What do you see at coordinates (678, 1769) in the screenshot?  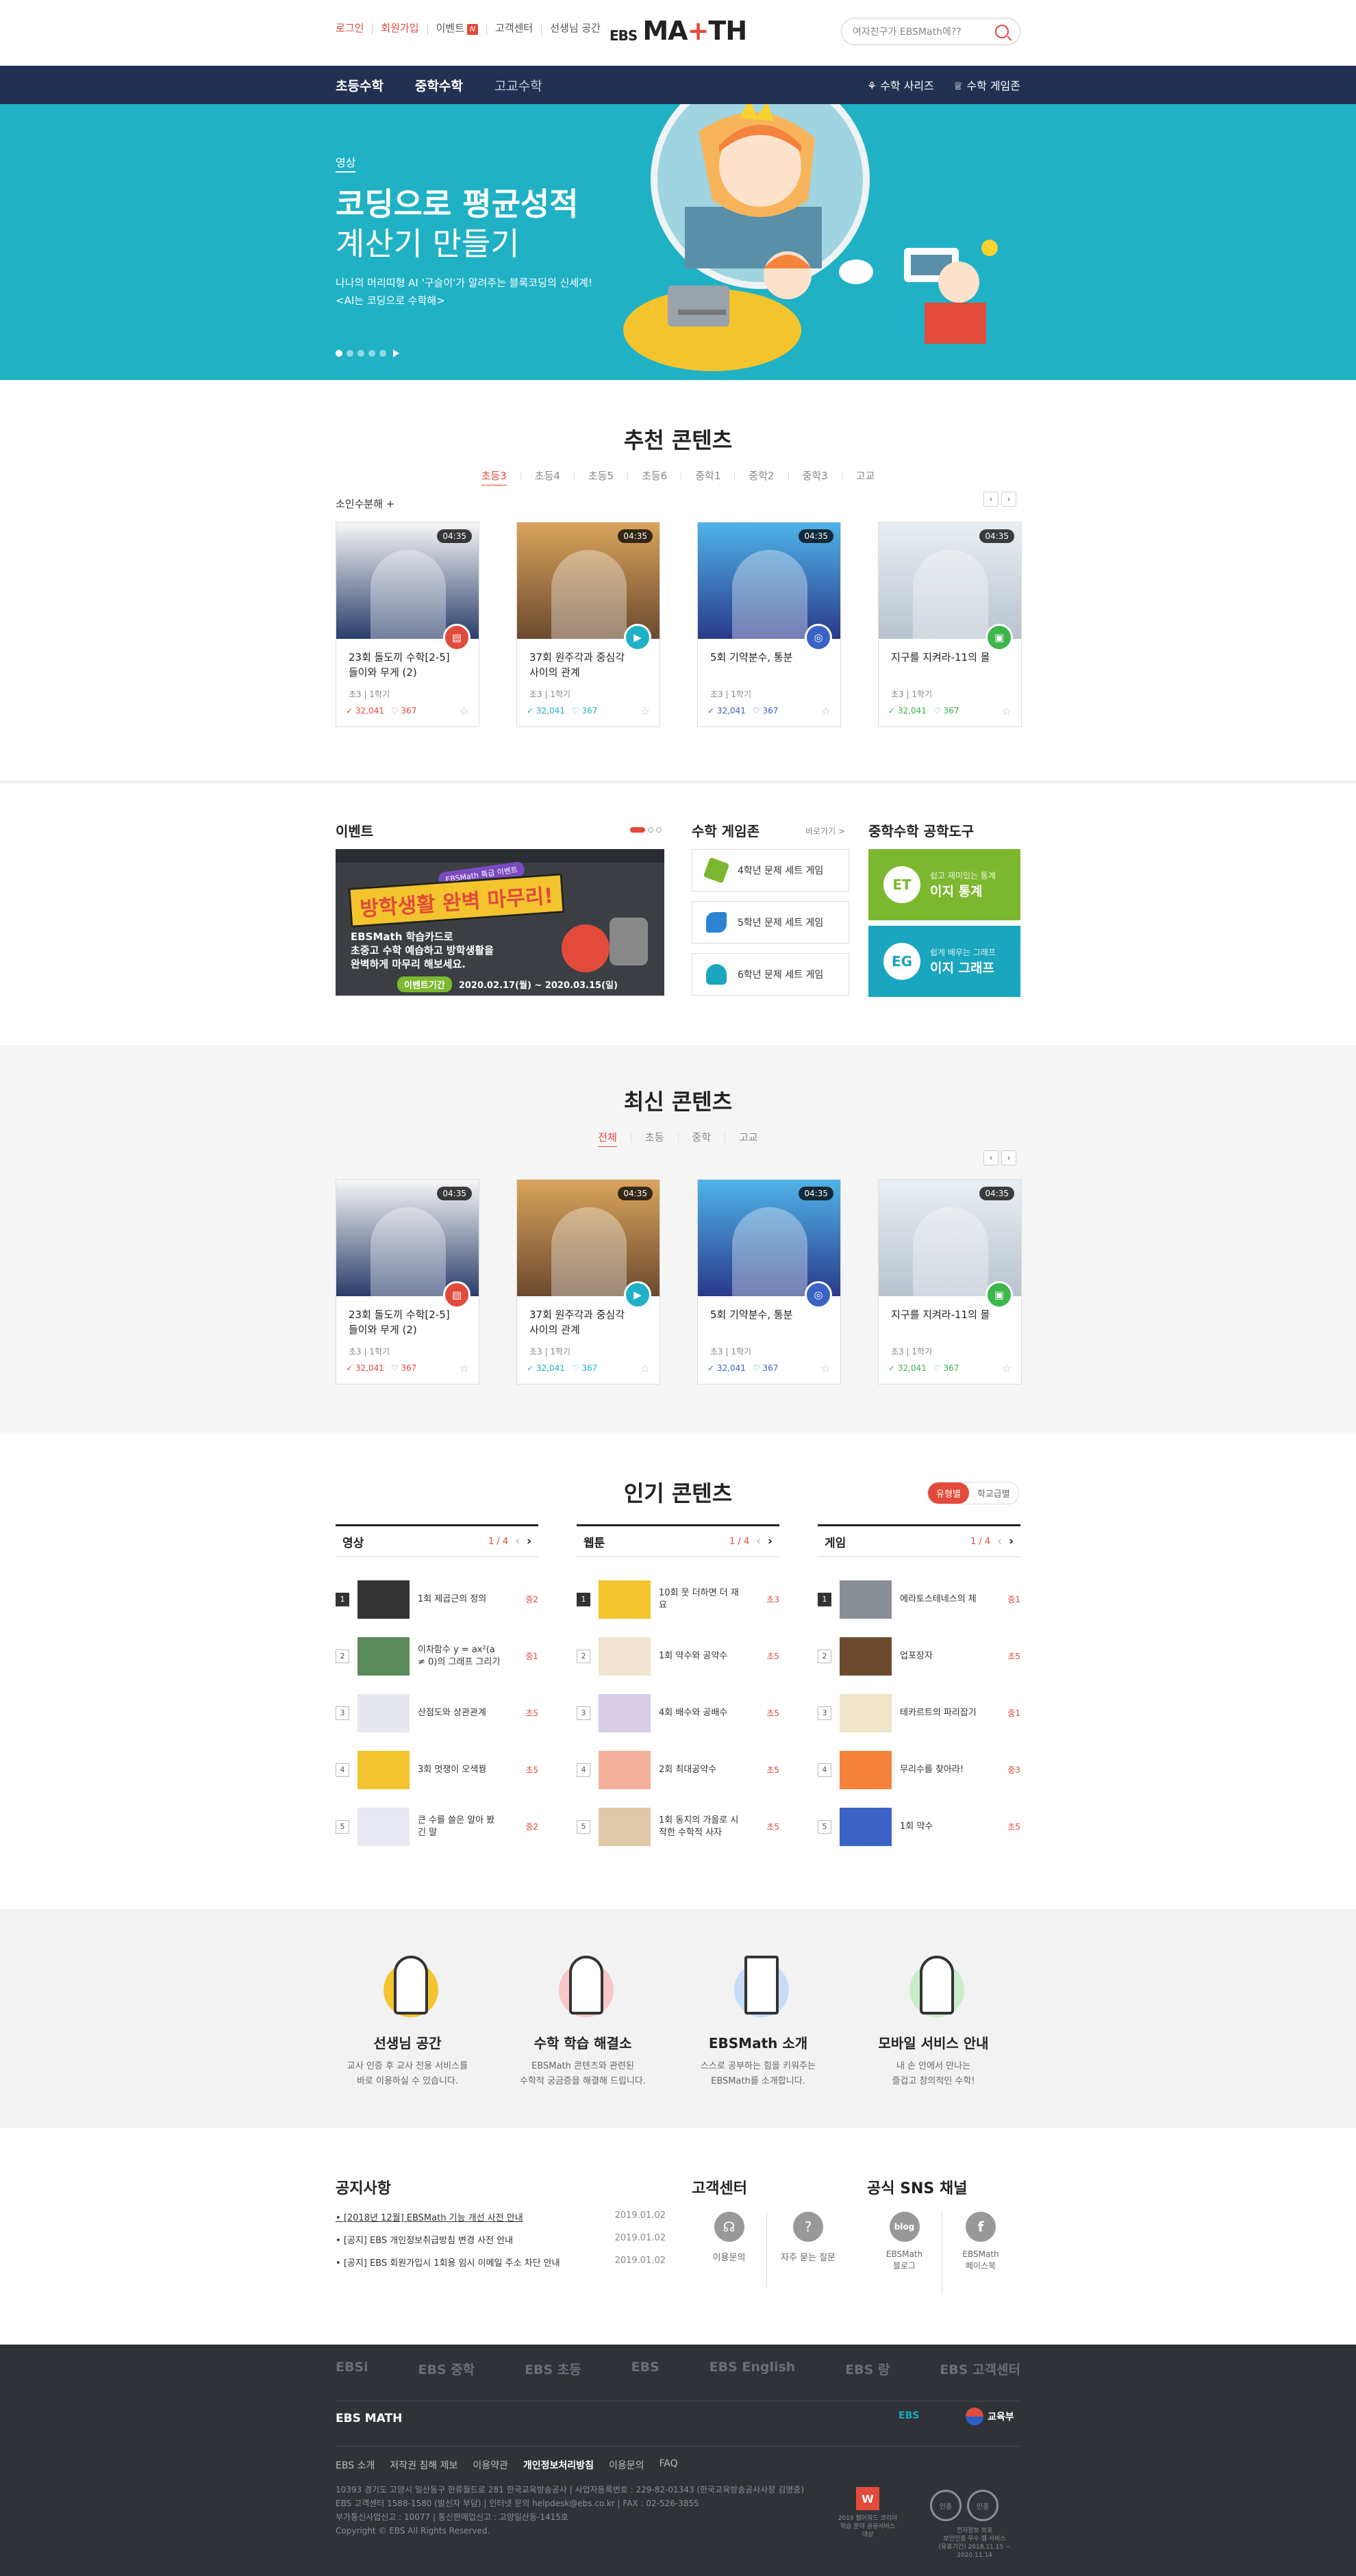 I see `popular-item: 4 2회 최대공약수 초5` at bounding box center [678, 1769].